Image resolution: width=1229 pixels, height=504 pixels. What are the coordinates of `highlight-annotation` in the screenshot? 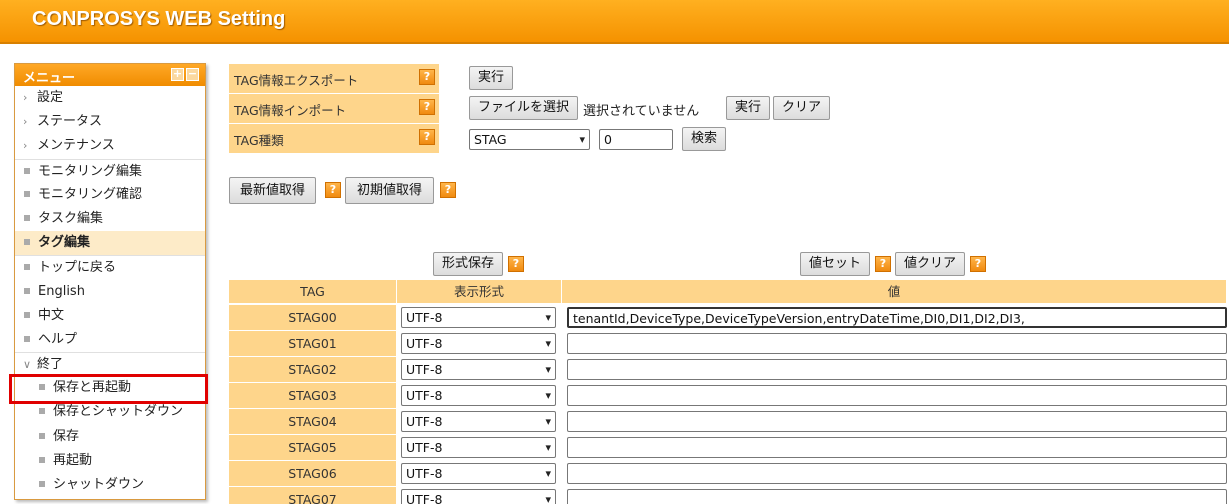 It's located at (108, 389).